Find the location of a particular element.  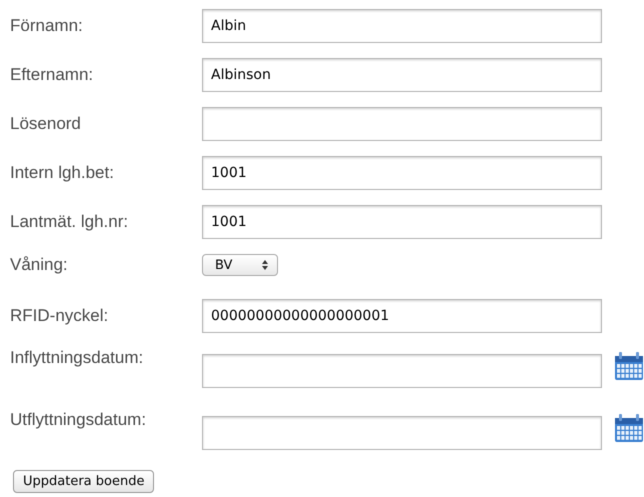

input-field: Albinson is located at coordinates (402, 75).